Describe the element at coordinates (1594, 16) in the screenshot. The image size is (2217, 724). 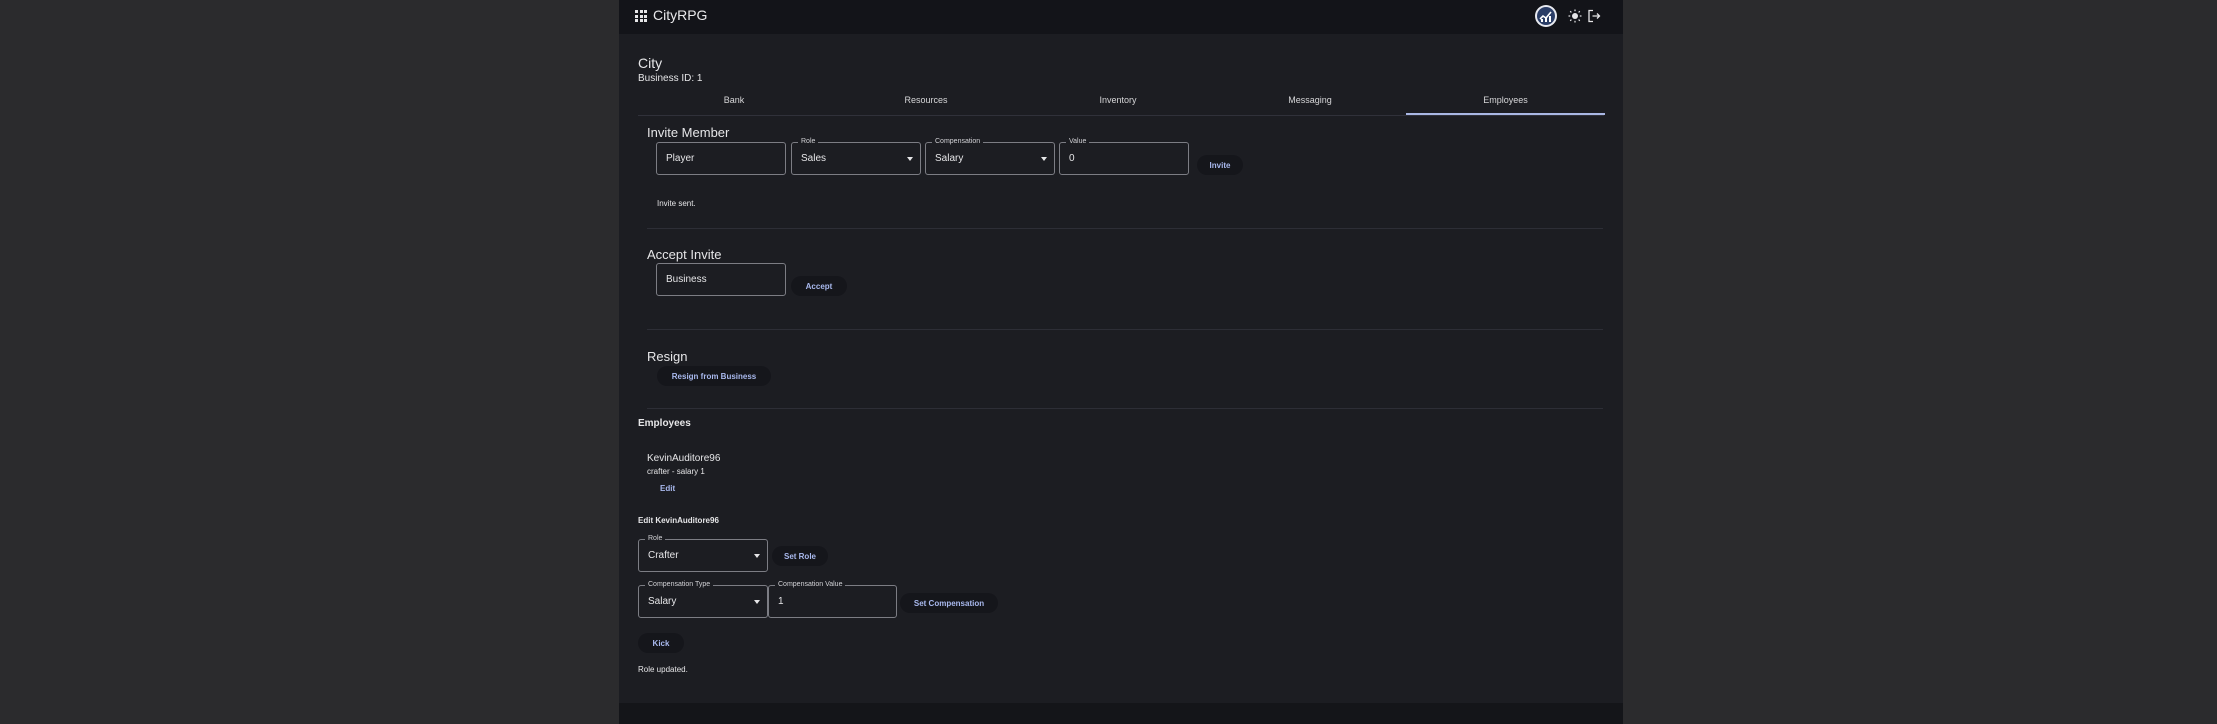
I see `logout-icon` at that location.